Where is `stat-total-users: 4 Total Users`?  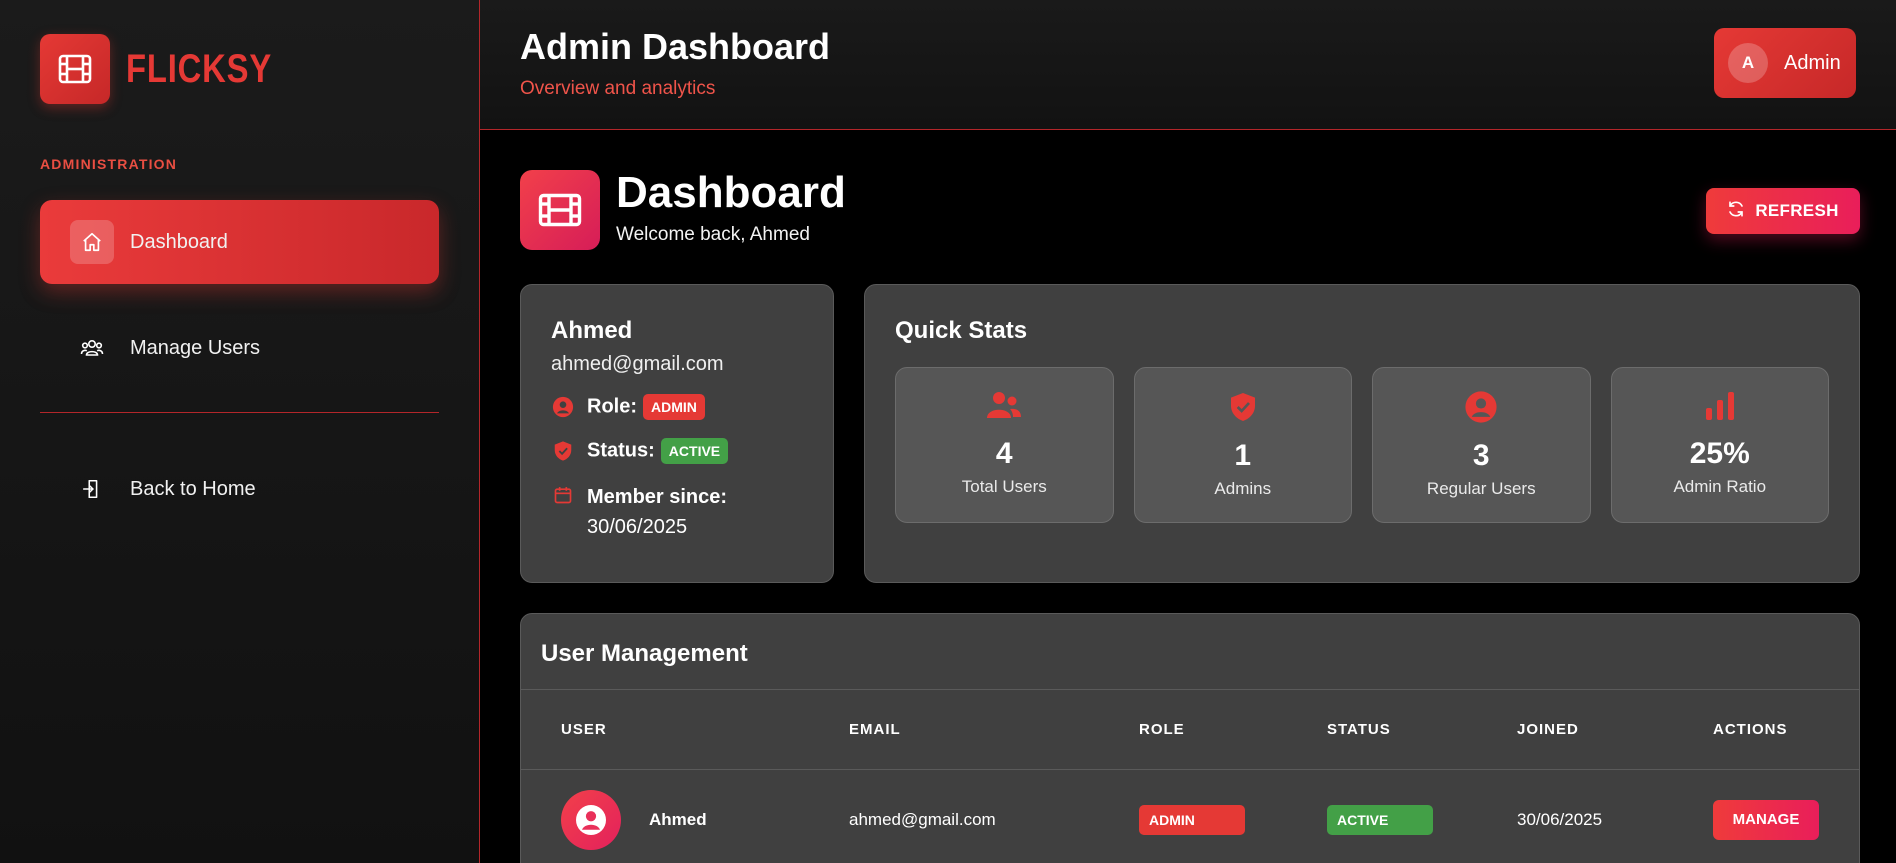 stat-total-users: 4 Total Users is located at coordinates (1004, 445).